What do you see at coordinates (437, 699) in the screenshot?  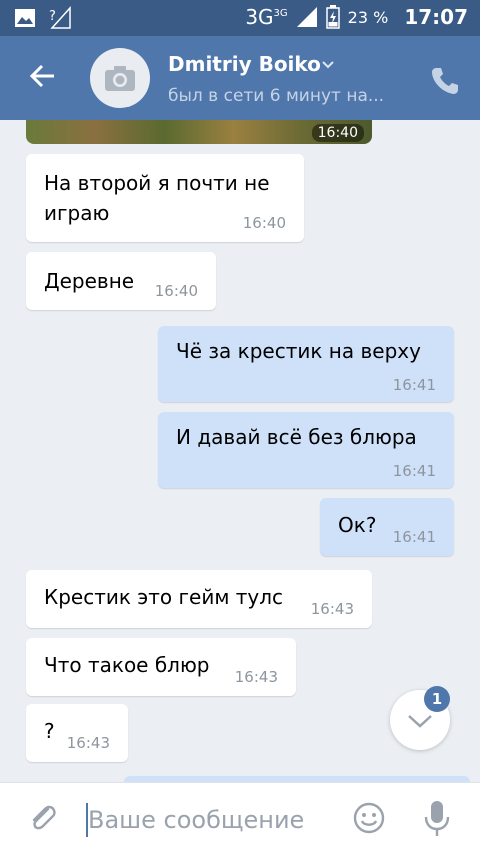 I see `unread-badge: 1` at bounding box center [437, 699].